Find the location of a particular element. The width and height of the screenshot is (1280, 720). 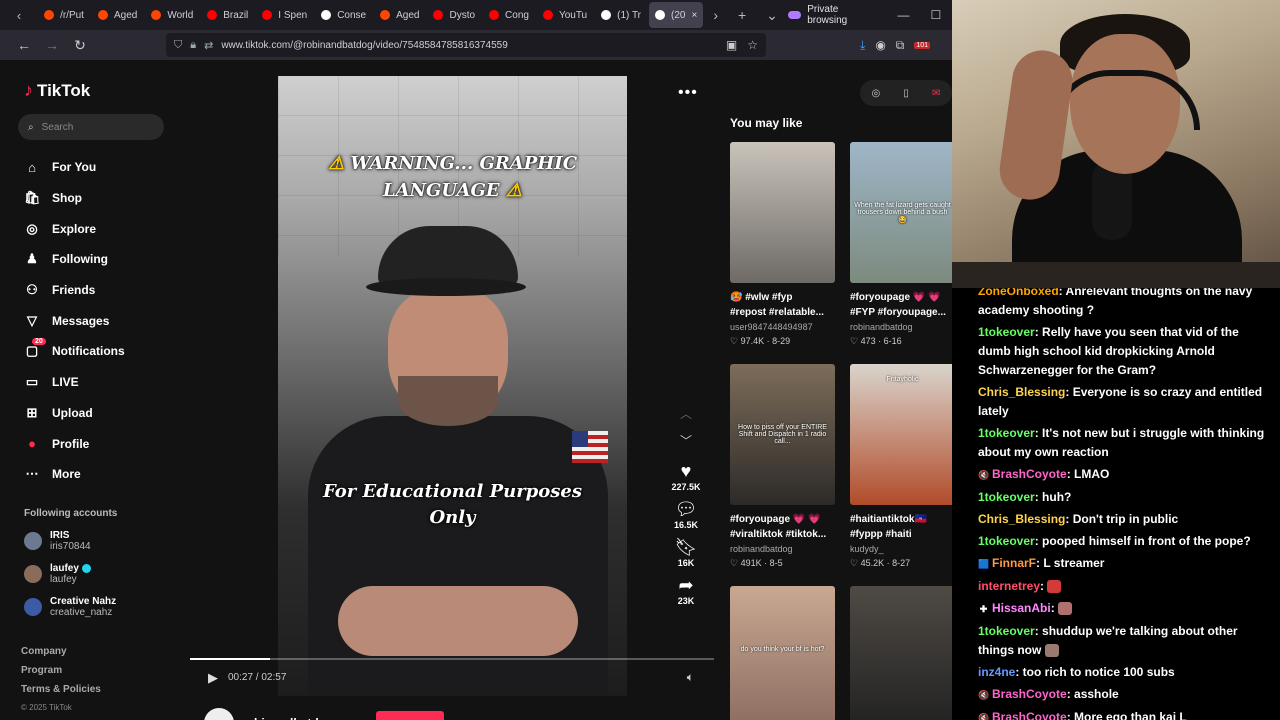

browser-tab: Dysto is located at coordinates (454, 15).